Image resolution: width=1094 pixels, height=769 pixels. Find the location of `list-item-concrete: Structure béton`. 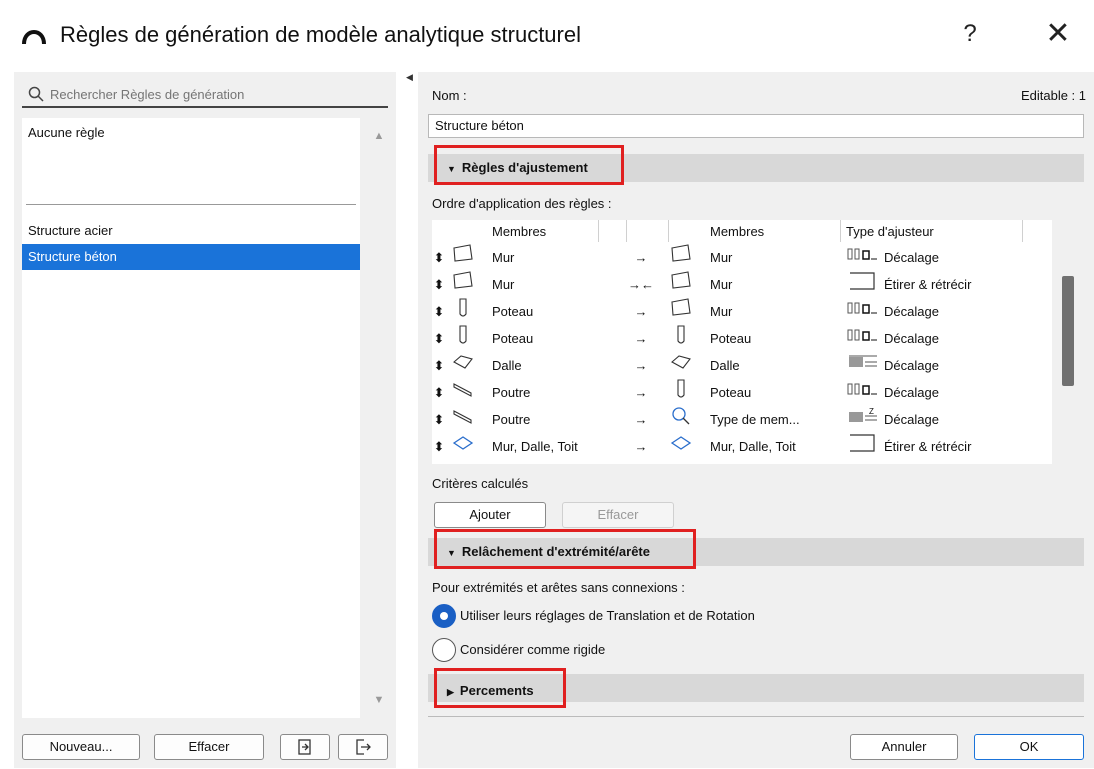

list-item-concrete: Structure béton is located at coordinates (191, 257).